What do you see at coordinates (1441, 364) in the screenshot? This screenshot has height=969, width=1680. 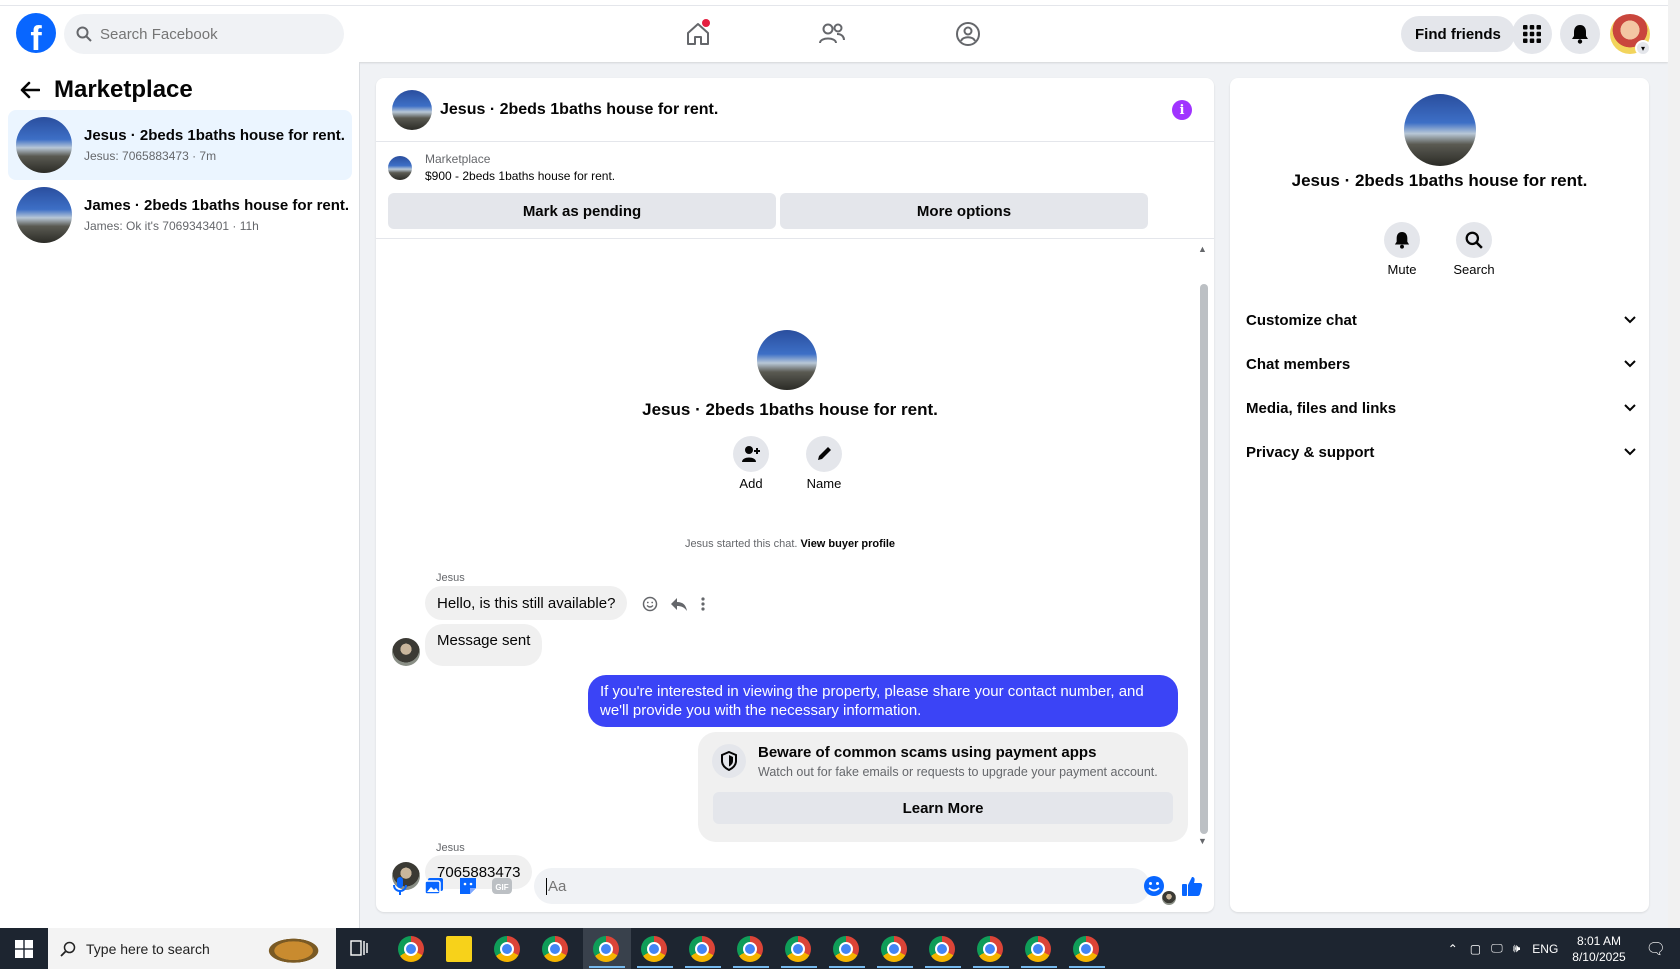 I see `chat-members-section: Chat members` at bounding box center [1441, 364].